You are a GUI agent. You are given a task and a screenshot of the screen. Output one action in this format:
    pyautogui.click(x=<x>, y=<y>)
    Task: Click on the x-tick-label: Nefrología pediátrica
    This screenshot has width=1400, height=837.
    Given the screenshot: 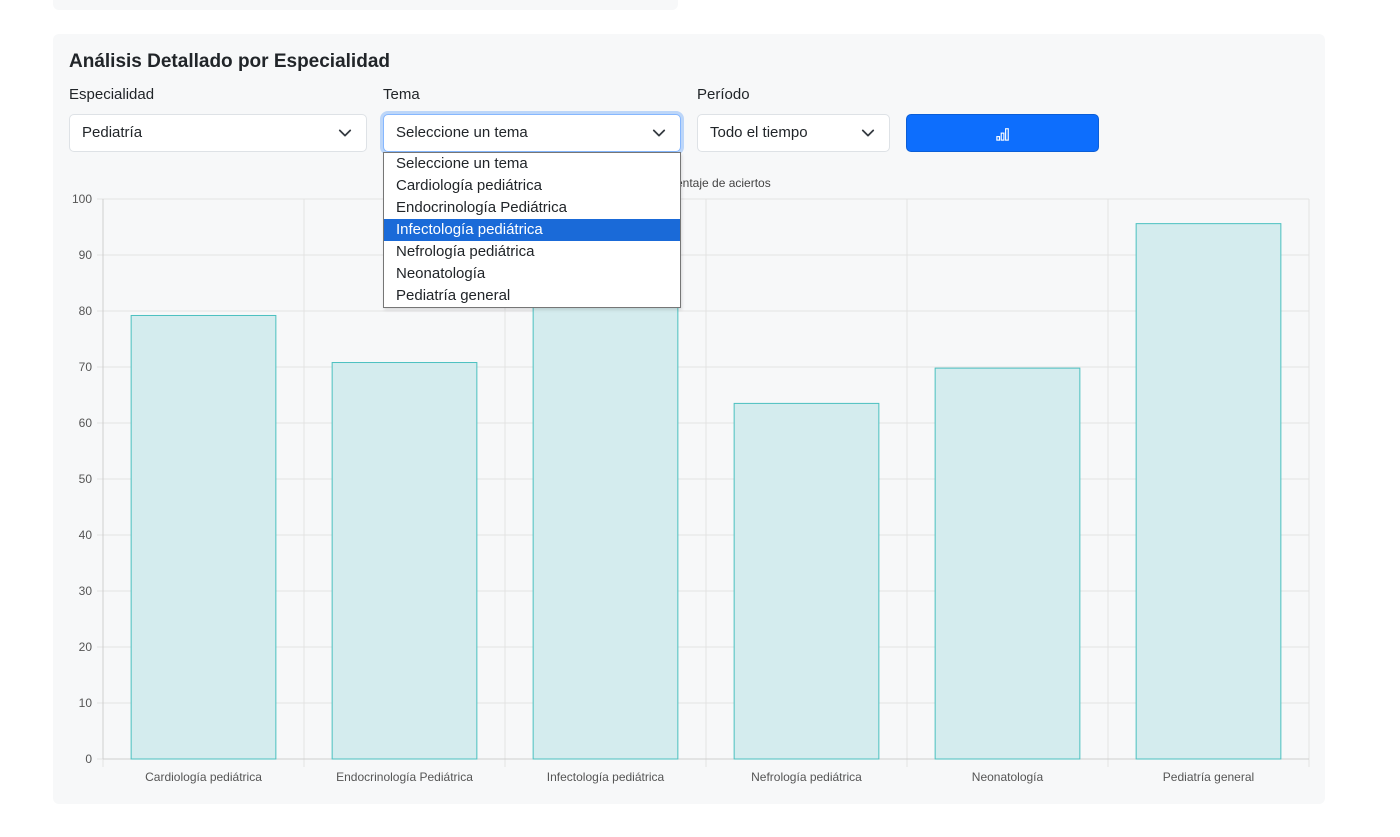 What is the action you would take?
    pyautogui.click(x=806, y=777)
    